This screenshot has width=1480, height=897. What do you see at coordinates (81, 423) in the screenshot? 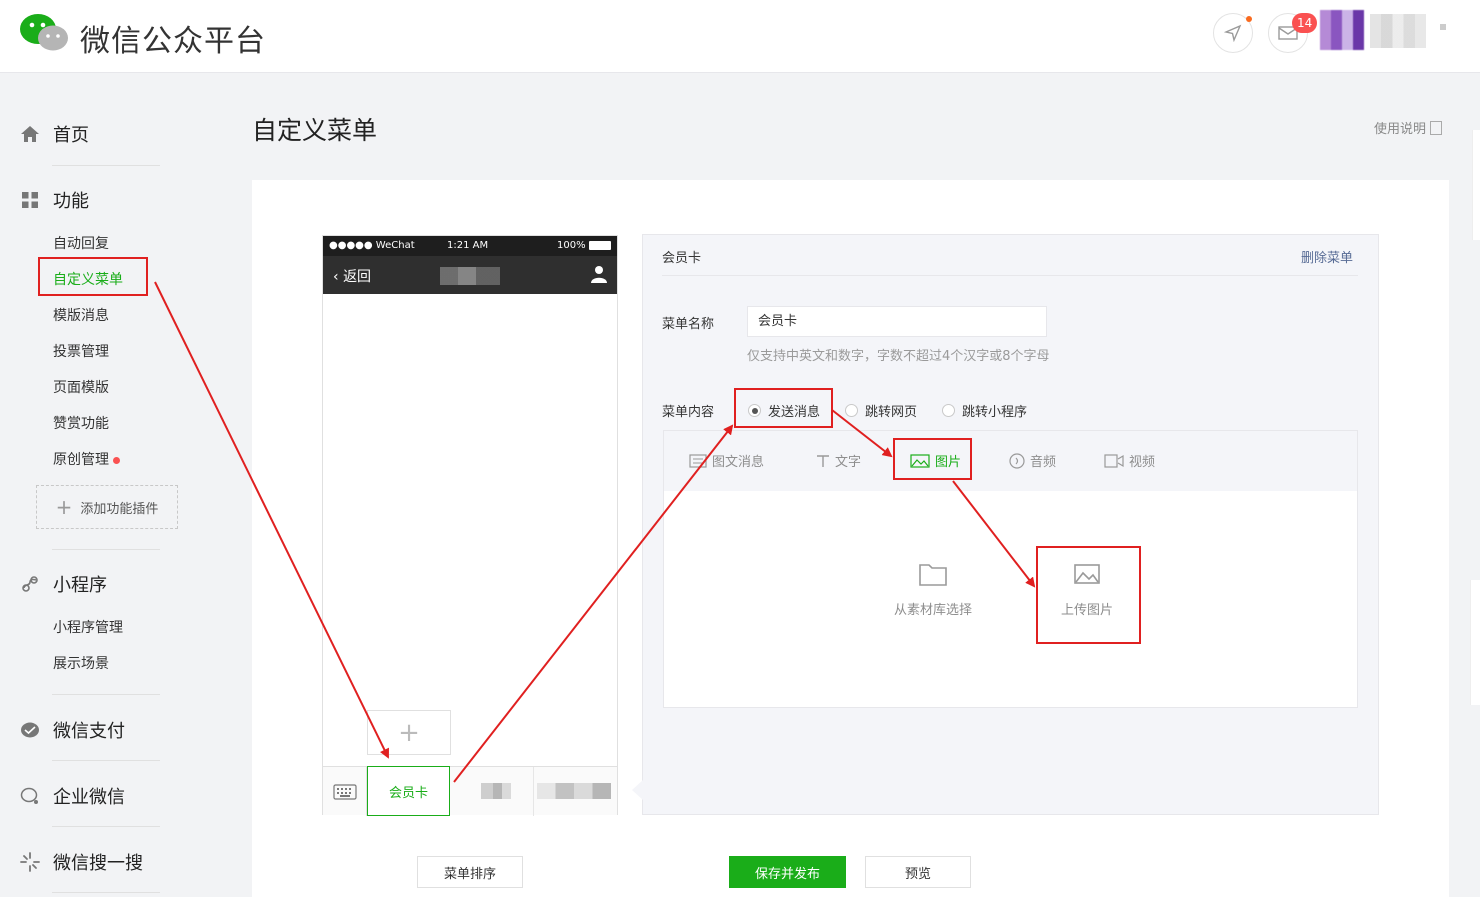
I see `sidebar-item-reward: 赞赏功能` at bounding box center [81, 423].